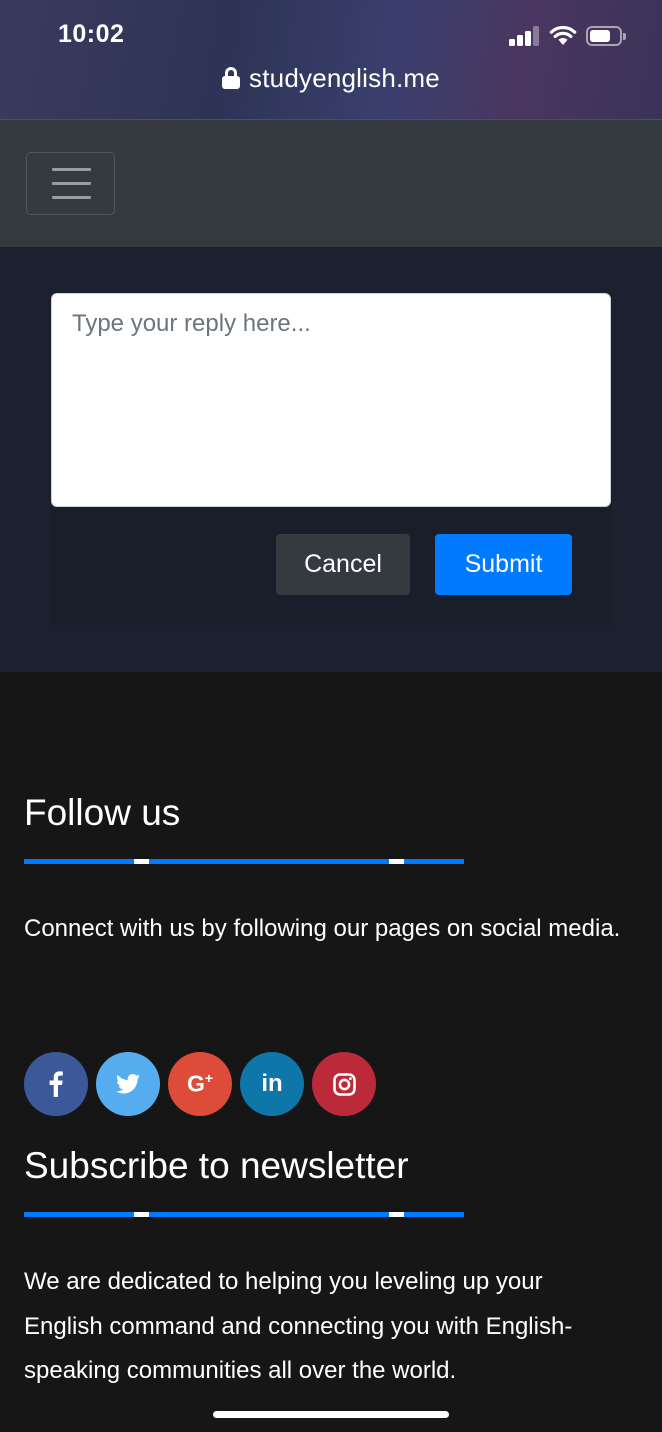 The width and height of the screenshot is (662, 1432). I want to click on linkedin-button: in, so click(272, 1084).